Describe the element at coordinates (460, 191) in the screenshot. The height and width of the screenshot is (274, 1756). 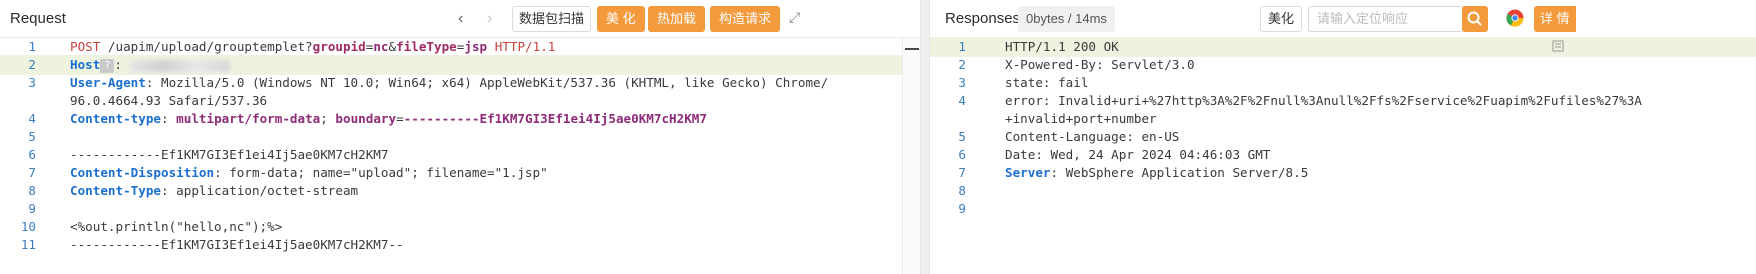
I see `request-line: 8 Content-Type: application/octet-stream` at that location.